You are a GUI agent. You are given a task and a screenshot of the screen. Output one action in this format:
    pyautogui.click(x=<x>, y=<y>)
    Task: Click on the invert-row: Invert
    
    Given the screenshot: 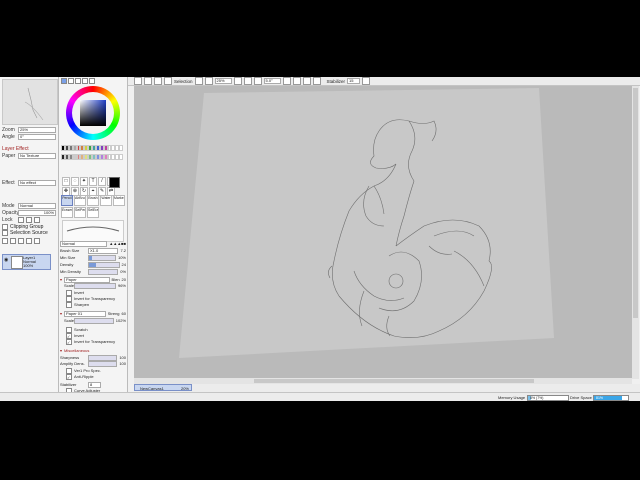 What is the action you would take?
    pyautogui.click(x=96, y=292)
    